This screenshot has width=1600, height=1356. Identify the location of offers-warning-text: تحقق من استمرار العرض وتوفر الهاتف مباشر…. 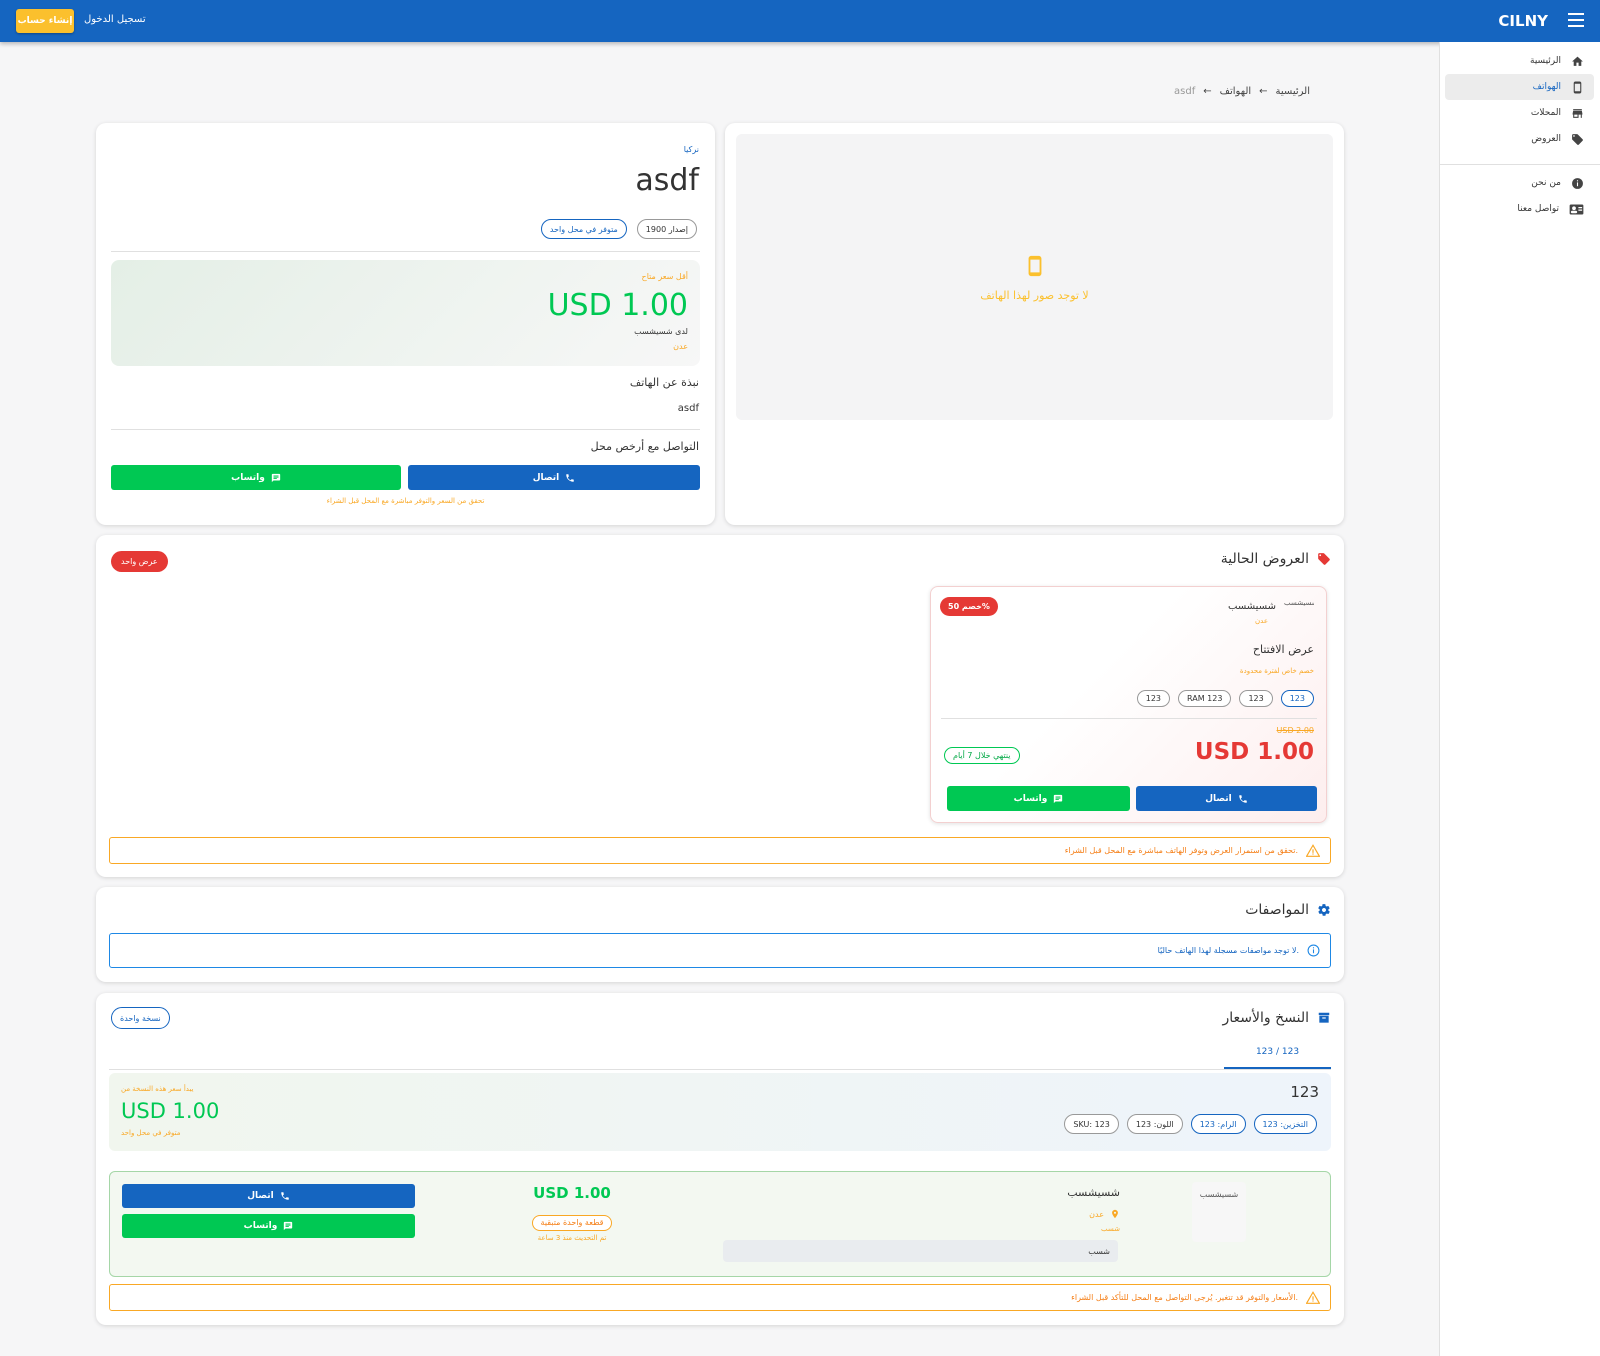
(1181, 850).